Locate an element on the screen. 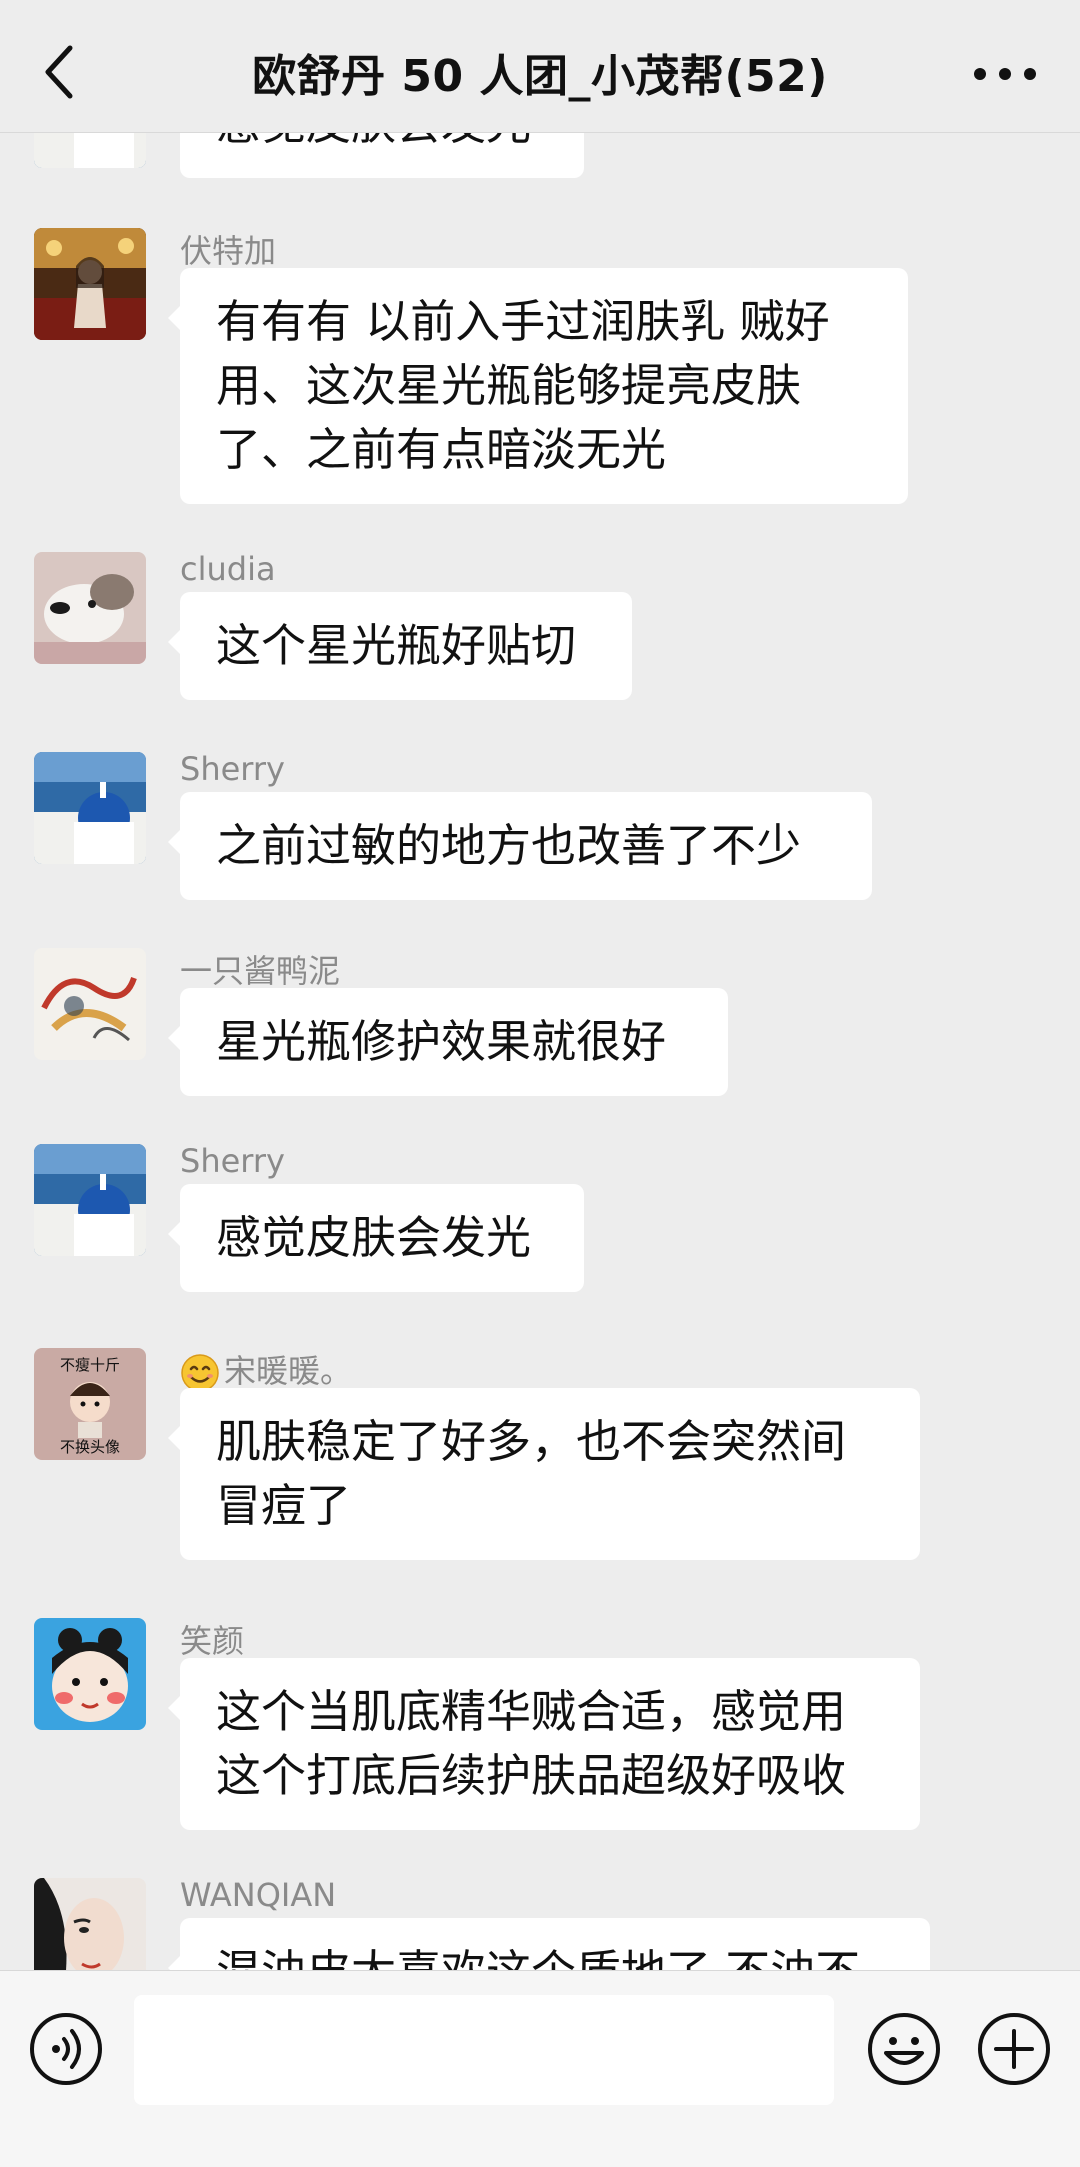 The height and width of the screenshot is (2167, 1080). message-text-line: 了、之前有点暗淡无光 is located at coordinates (441, 449).